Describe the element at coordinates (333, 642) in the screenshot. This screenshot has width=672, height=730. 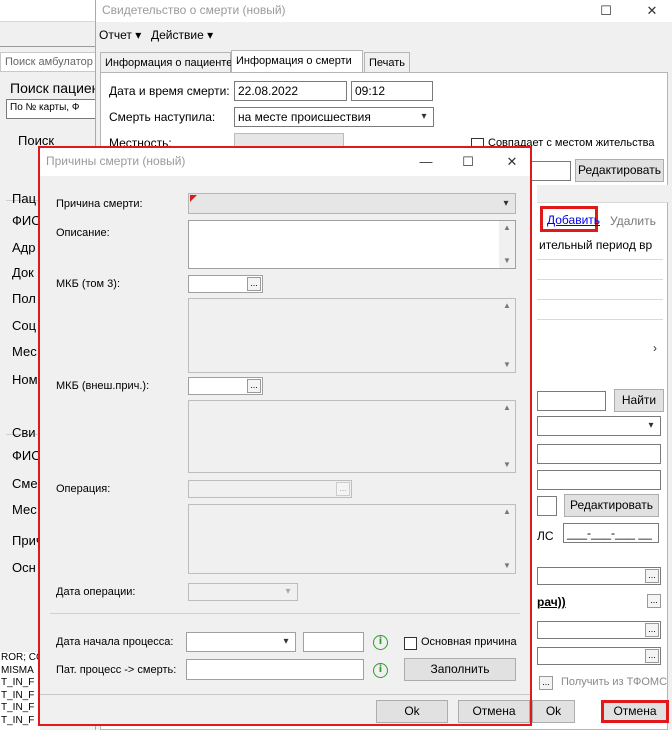
I see `process-start-time-input` at that location.